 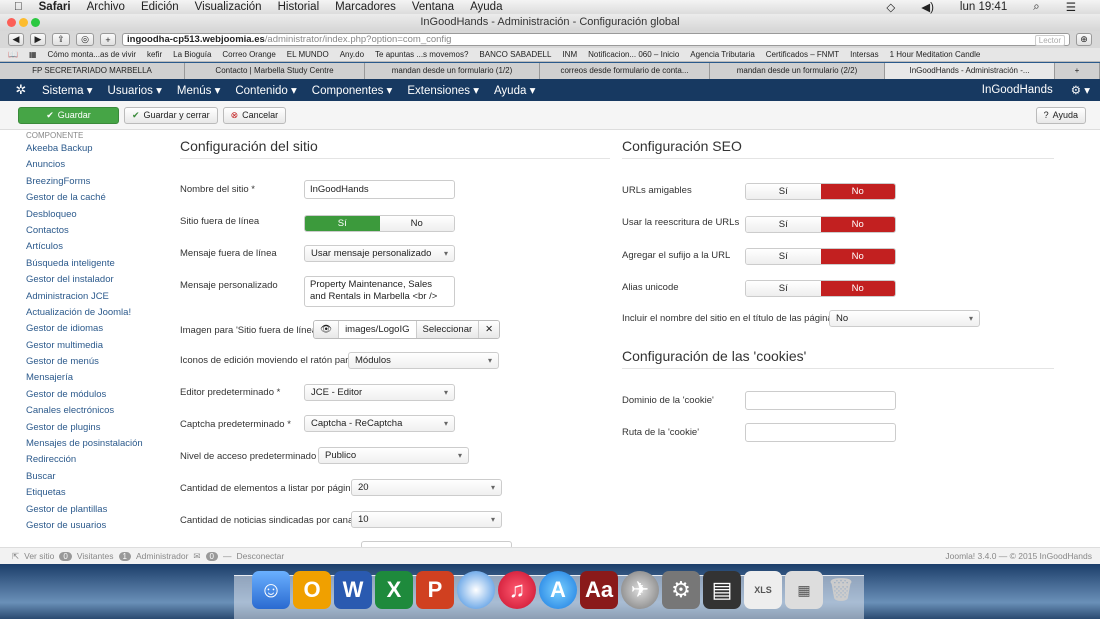 What do you see at coordinates (96, 329) in the screenshot?
I see `sidebar-item: Gestor de idiomas` at bounding box center [96, 329].